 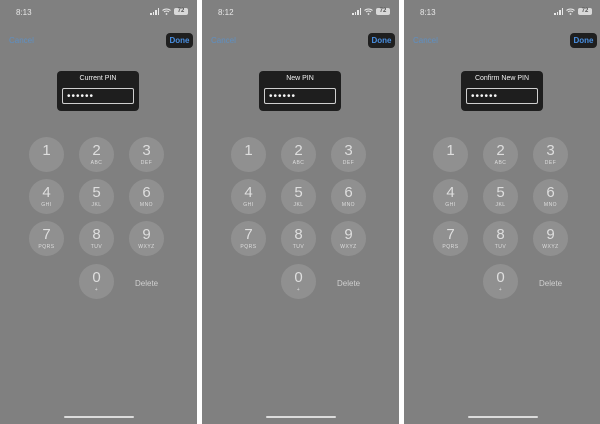 I want to click on key-letters: WXYZ, so click(x=348, y=247).